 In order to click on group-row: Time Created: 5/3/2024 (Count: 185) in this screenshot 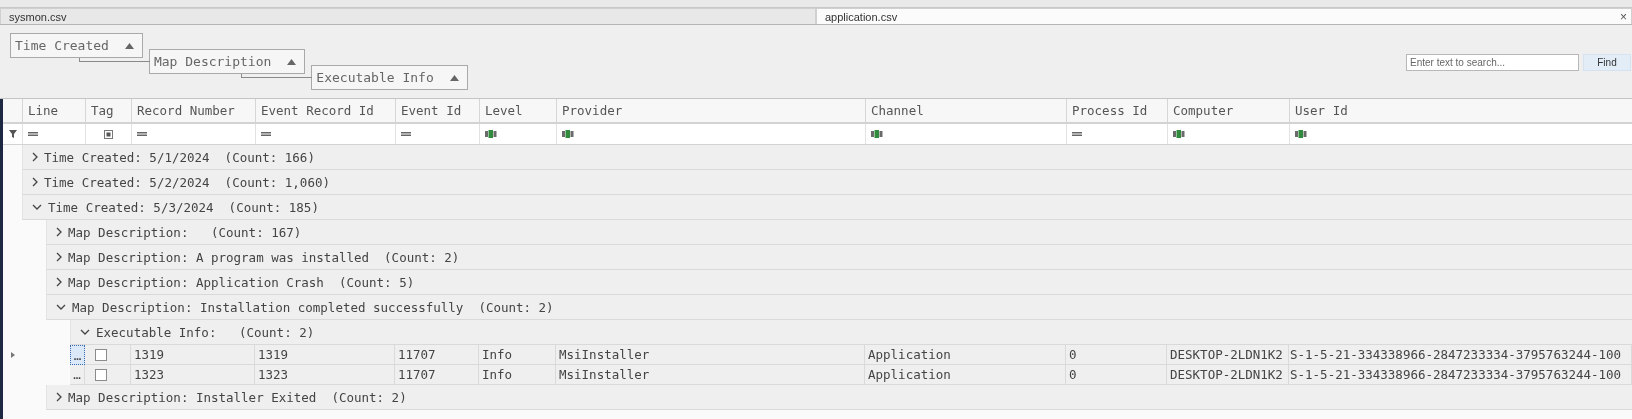, I will do `click(827, 207)`.